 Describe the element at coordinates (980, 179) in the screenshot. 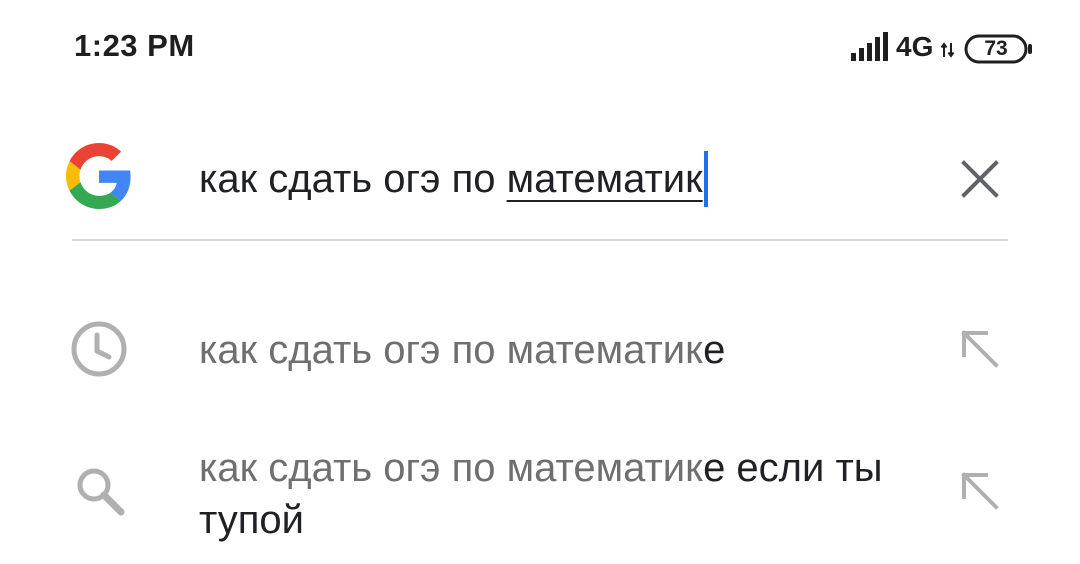

I see `close-icon` at that location.